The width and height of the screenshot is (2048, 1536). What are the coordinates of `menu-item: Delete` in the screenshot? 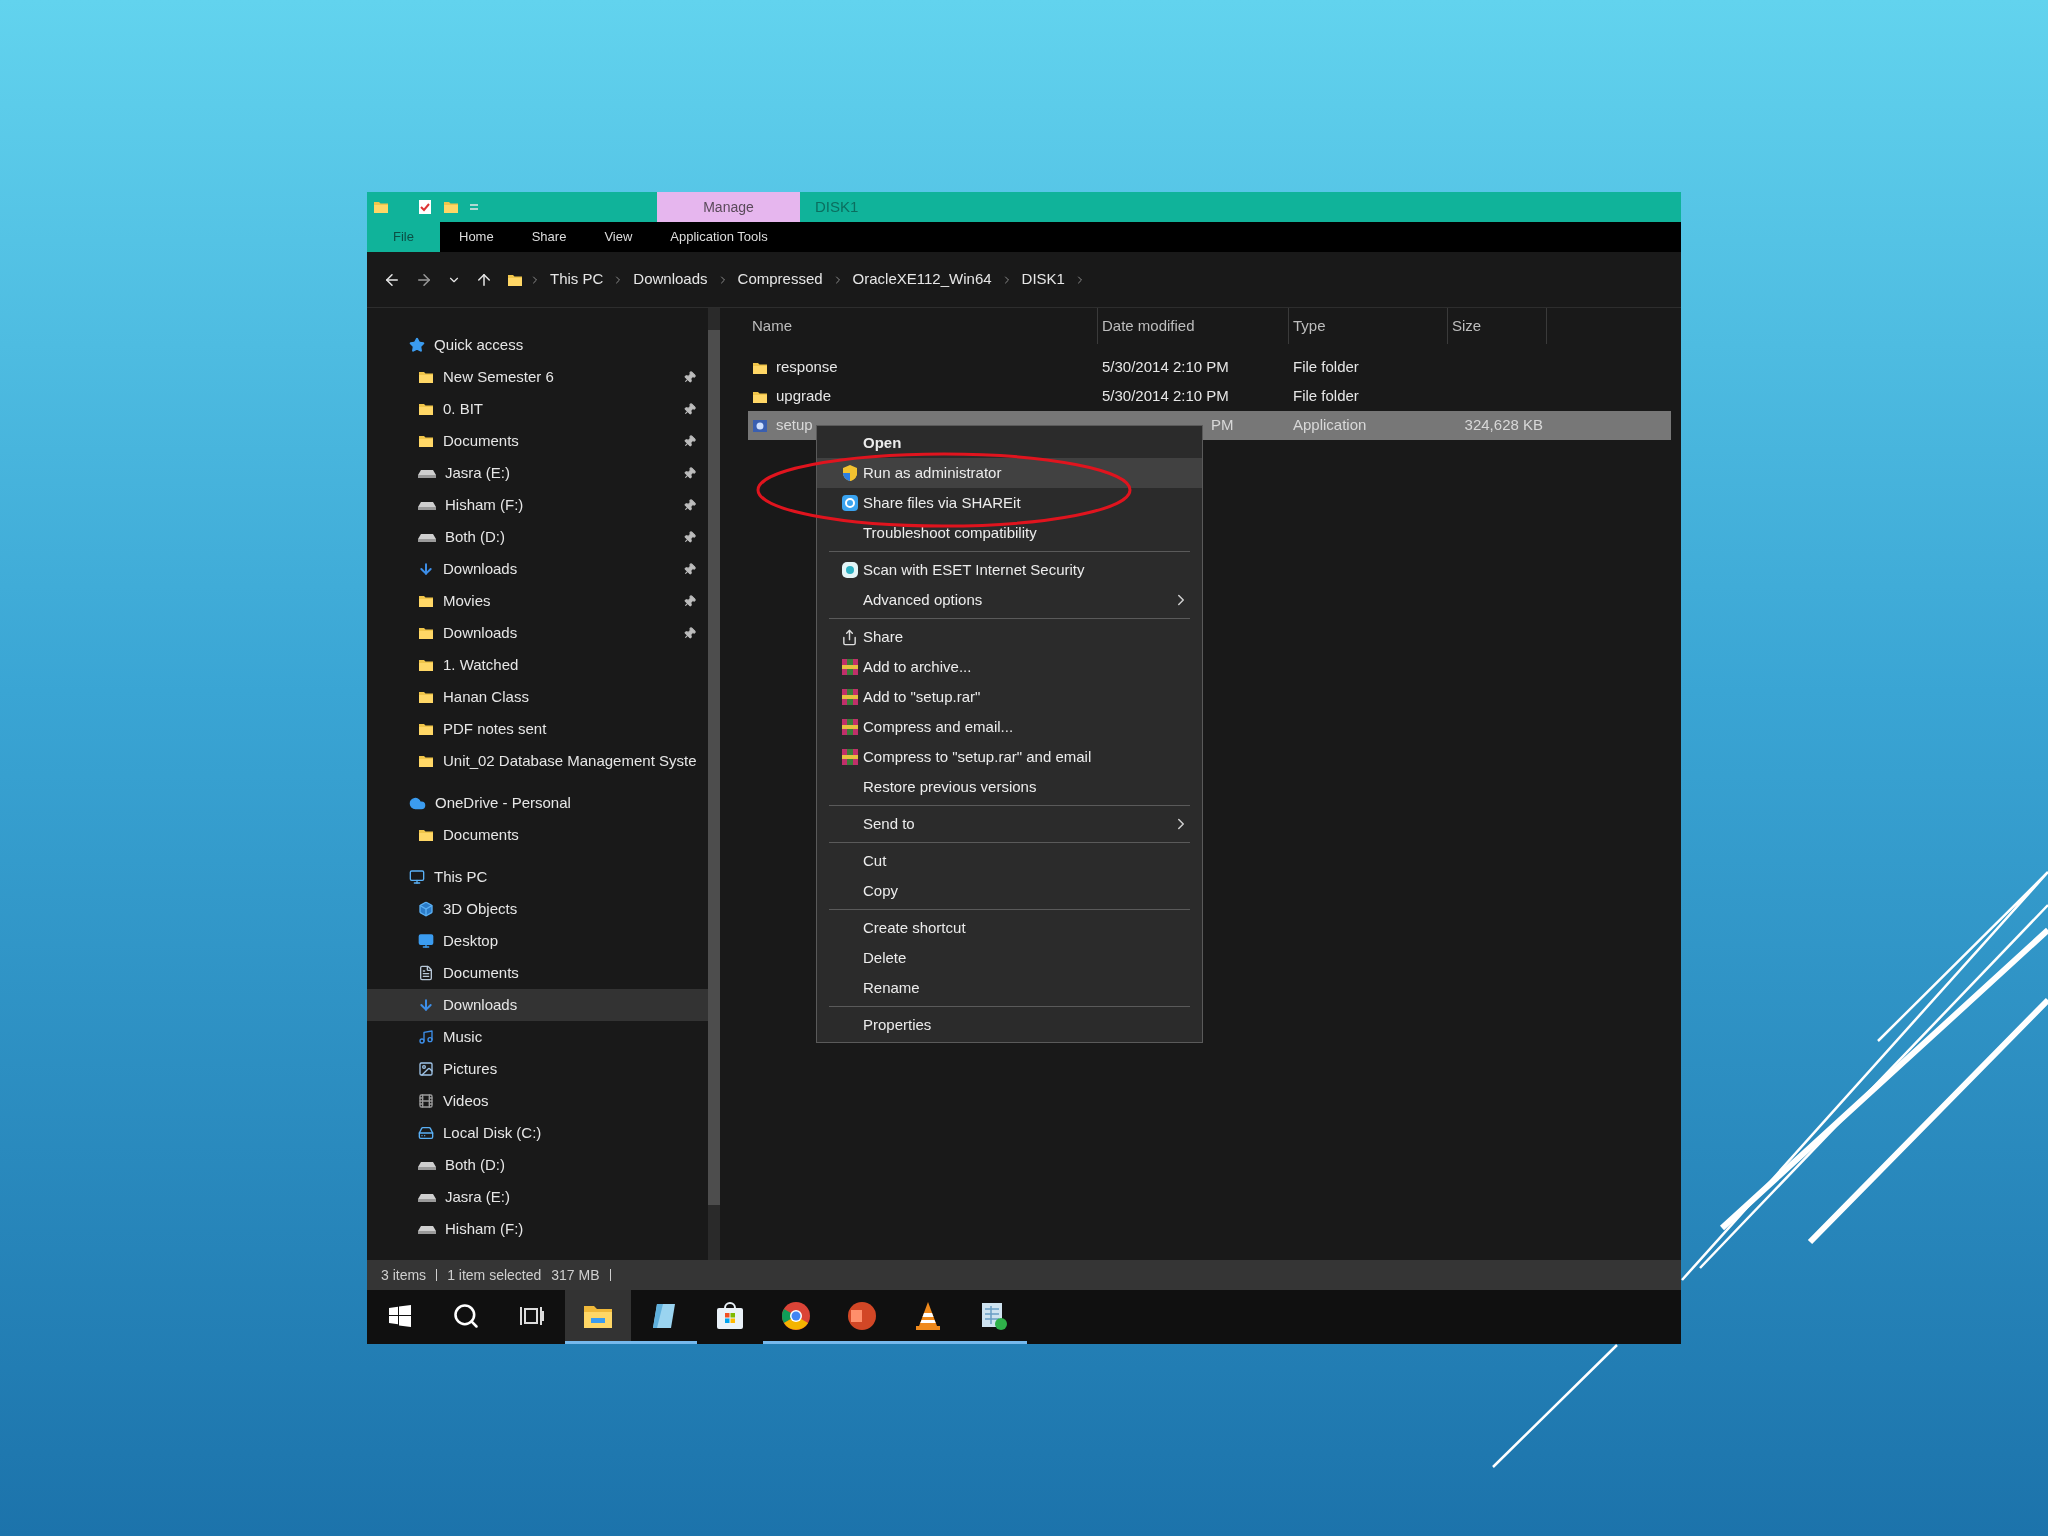 It's located at (1009, 958).